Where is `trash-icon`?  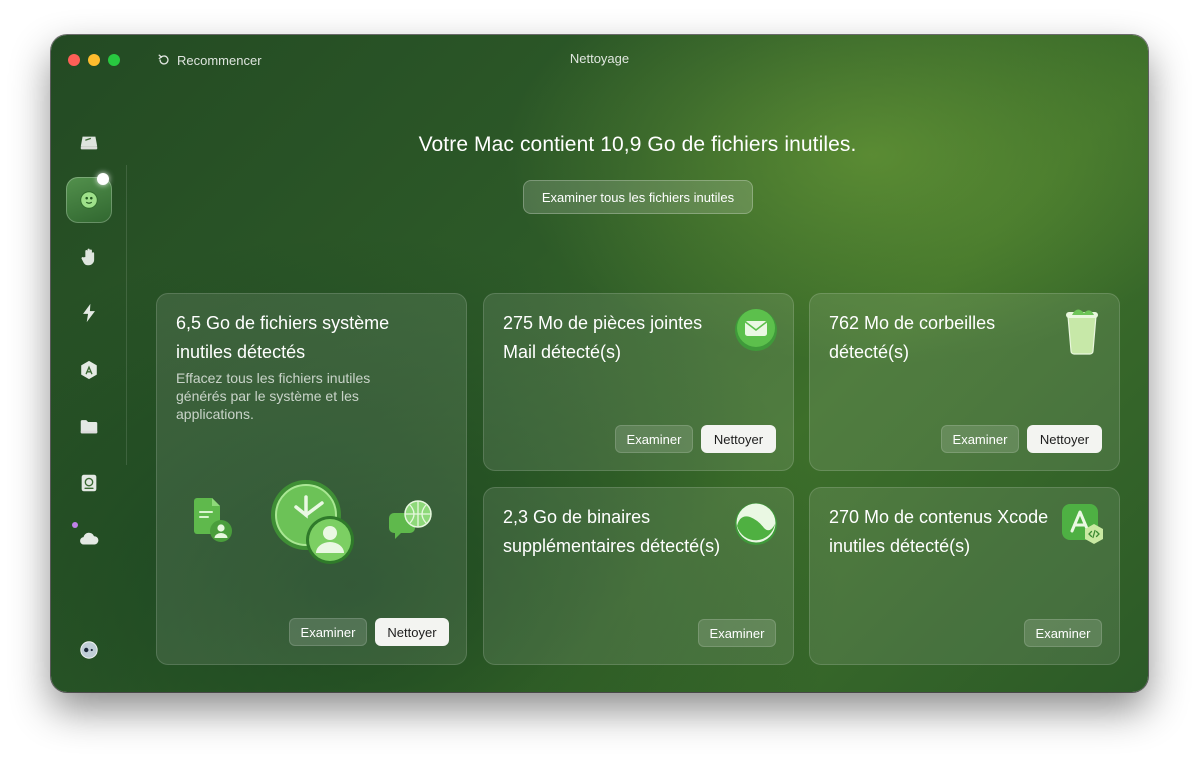
trash-icon is located at coordinates (1082, 332).